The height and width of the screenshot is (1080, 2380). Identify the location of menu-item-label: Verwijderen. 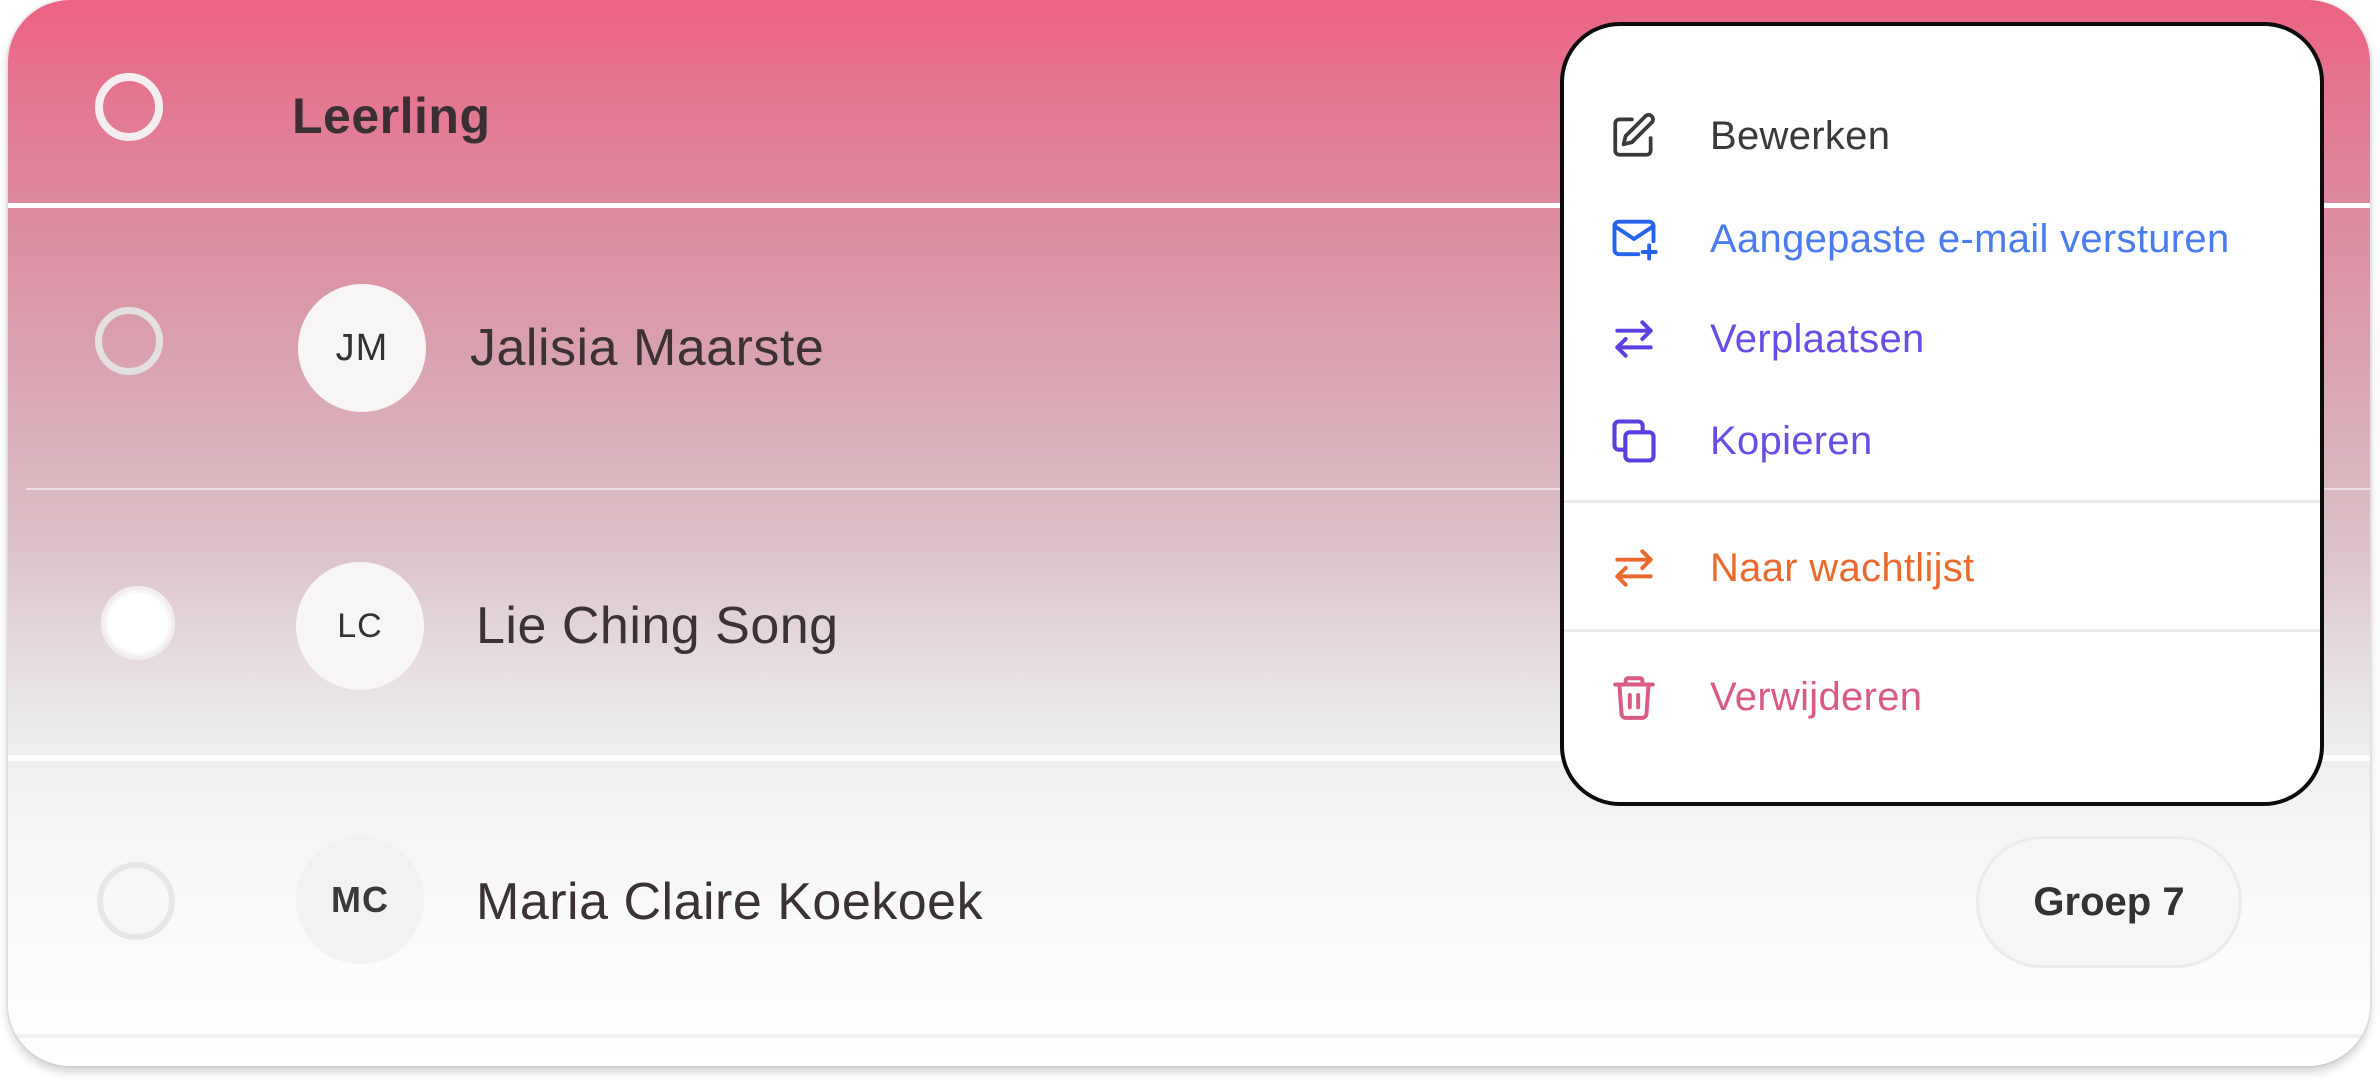
(1816, 696).